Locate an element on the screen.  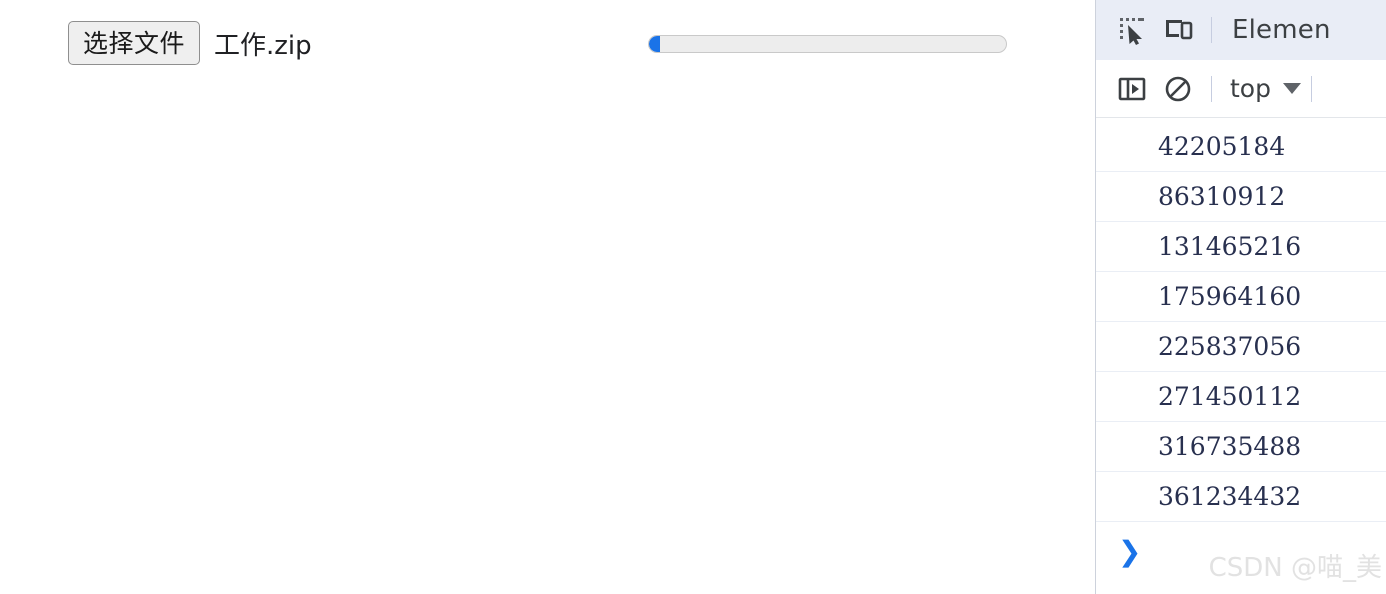
console-message-row: 86310912 is located at coordinates (1241, 197).